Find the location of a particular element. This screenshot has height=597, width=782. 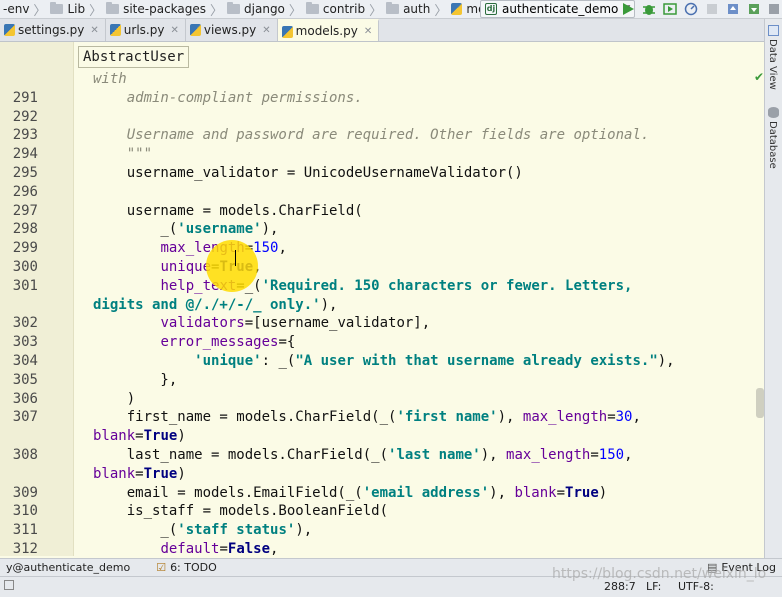

code-line: 298 _('username'), is located at coordinates (139, 229).